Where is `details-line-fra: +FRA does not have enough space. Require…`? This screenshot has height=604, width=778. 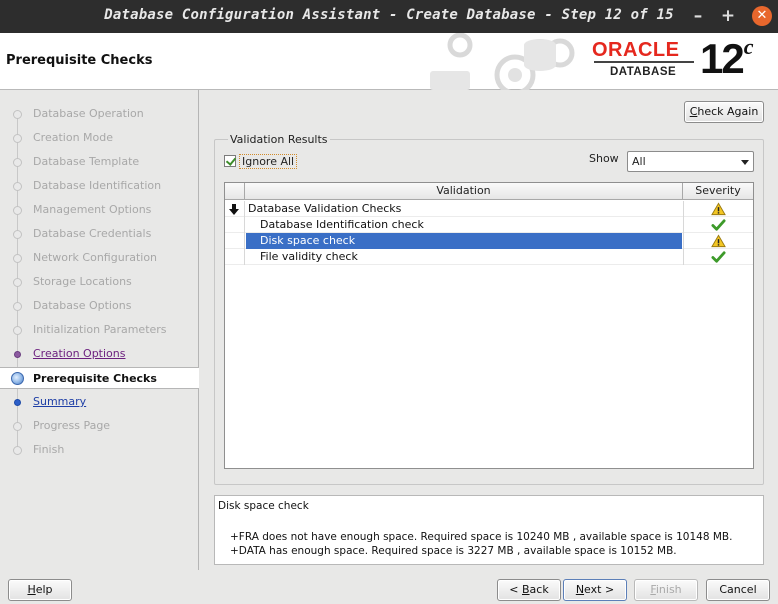
details-line-fra: +FRA does not have enough space. Require… is located at coordinates (481, 537).